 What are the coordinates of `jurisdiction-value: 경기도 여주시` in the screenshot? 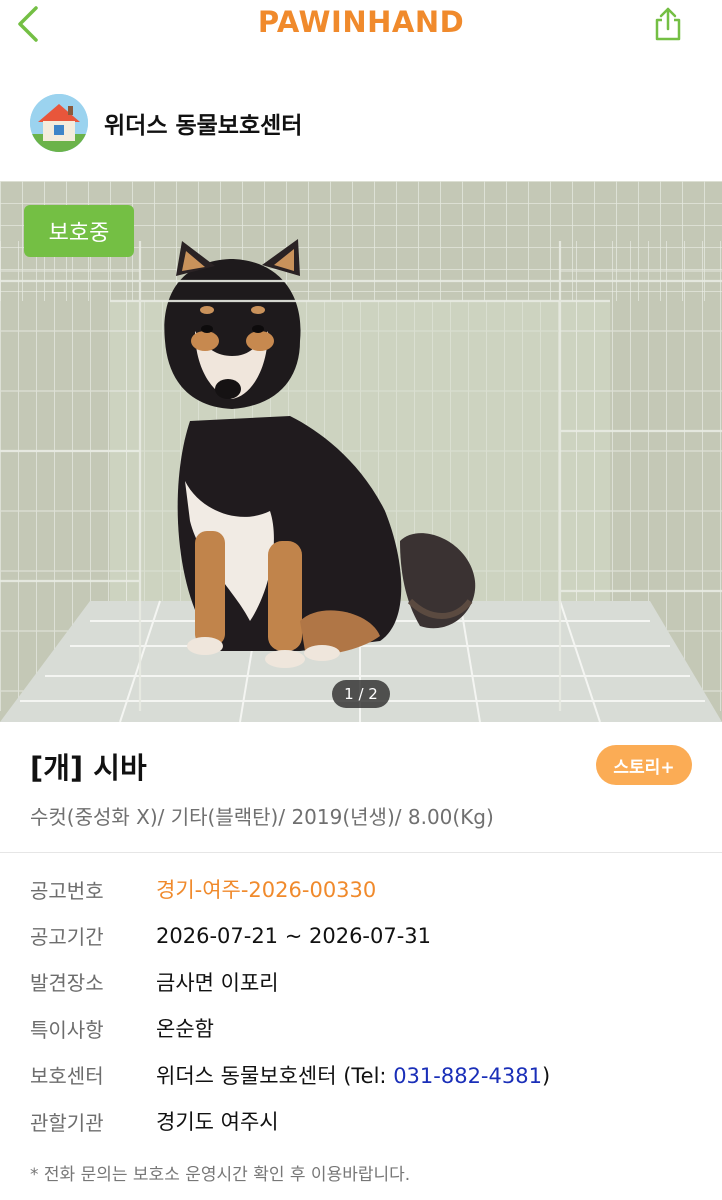 It's located at (217, 1122).